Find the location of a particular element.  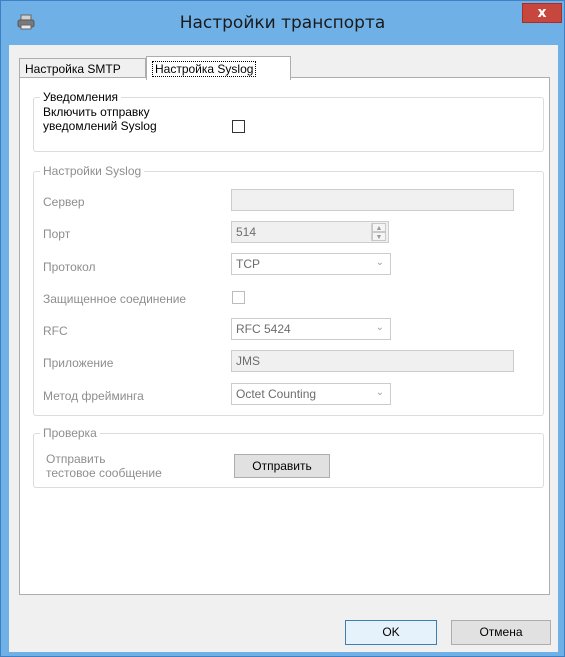

send-test-label-line2: тестовое сообщение is located at coordinates (104, 473).